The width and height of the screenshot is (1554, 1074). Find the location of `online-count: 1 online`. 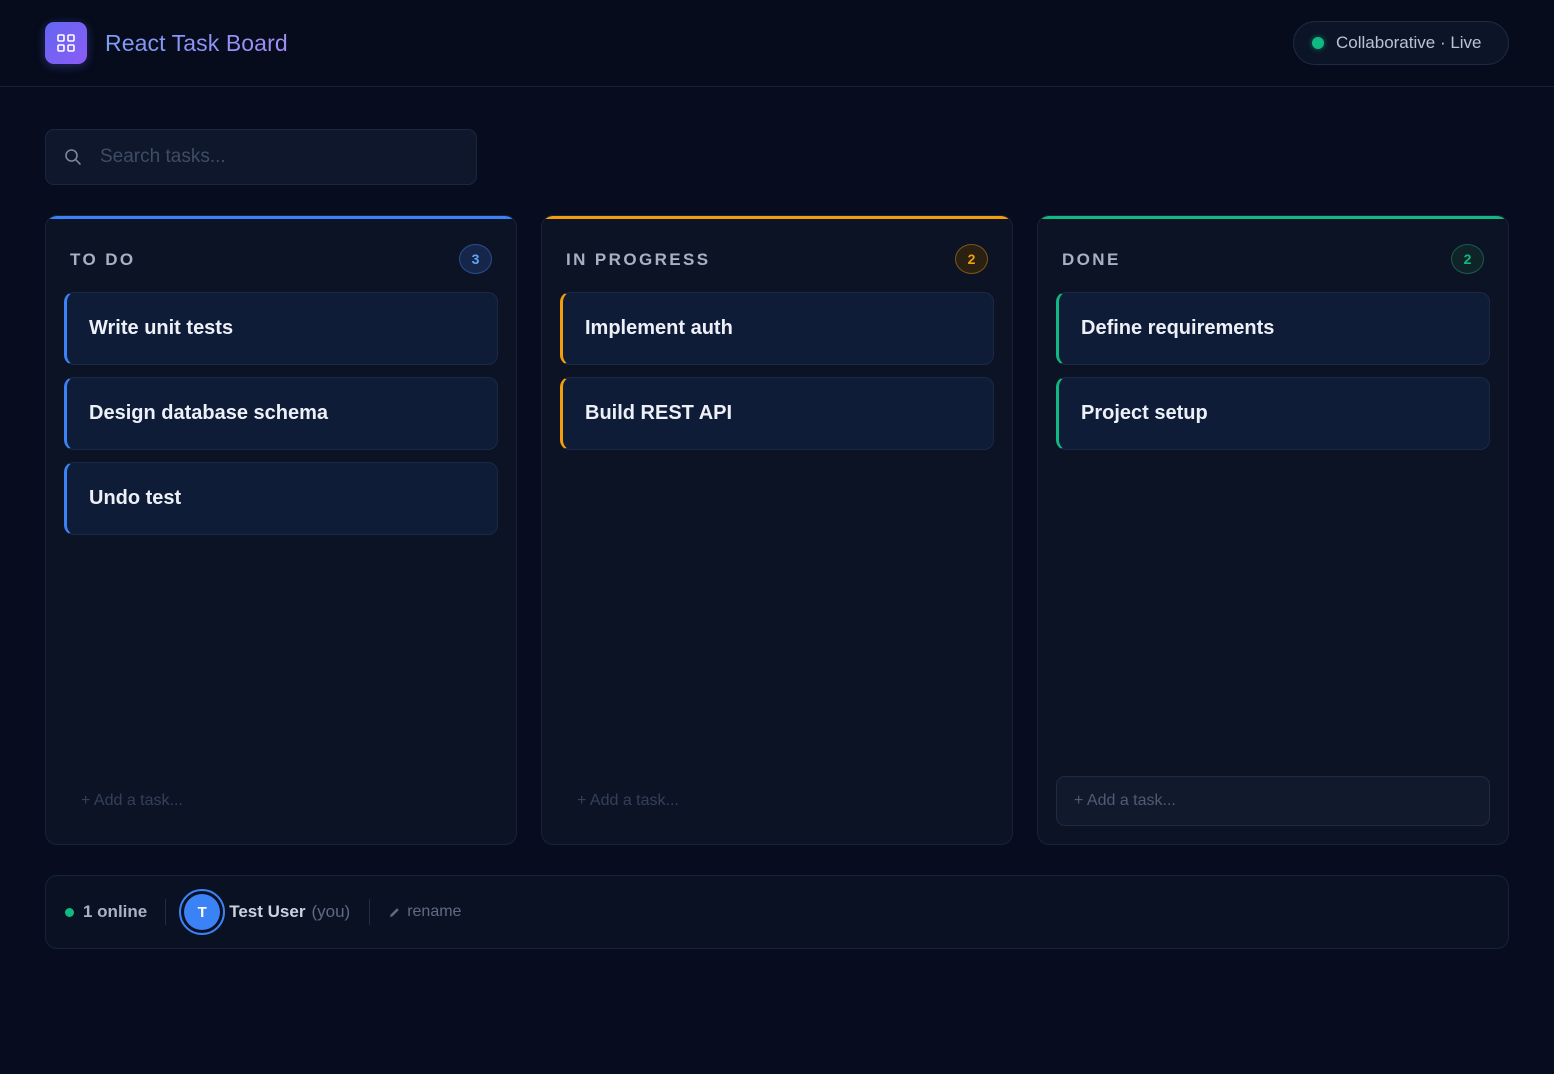

online-count: 1 online is located at coordinates (115, 911).